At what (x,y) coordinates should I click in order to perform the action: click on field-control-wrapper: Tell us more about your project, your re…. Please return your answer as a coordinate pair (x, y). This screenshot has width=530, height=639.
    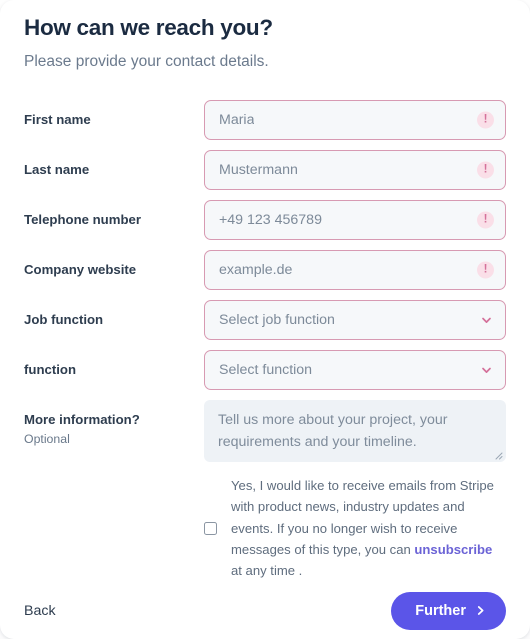
    Looking at the image, I should click on (355, 431).